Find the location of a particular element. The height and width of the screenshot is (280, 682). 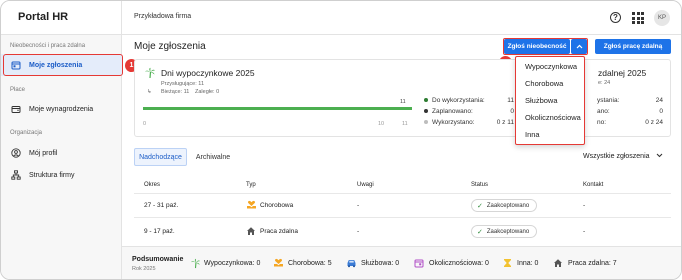

top-bar: Portal HR Przykładowa firma ? KP is located at coordinates (341, 18).